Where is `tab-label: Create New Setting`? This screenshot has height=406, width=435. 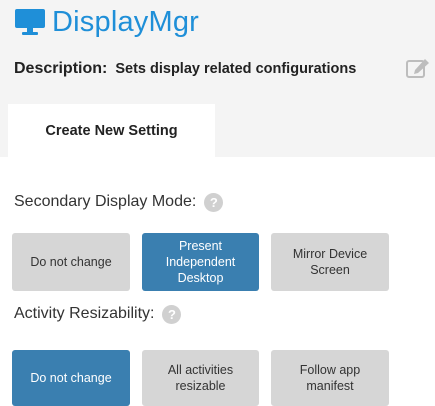 tab-label: Create New Setting is located at coordinates (111, 130).